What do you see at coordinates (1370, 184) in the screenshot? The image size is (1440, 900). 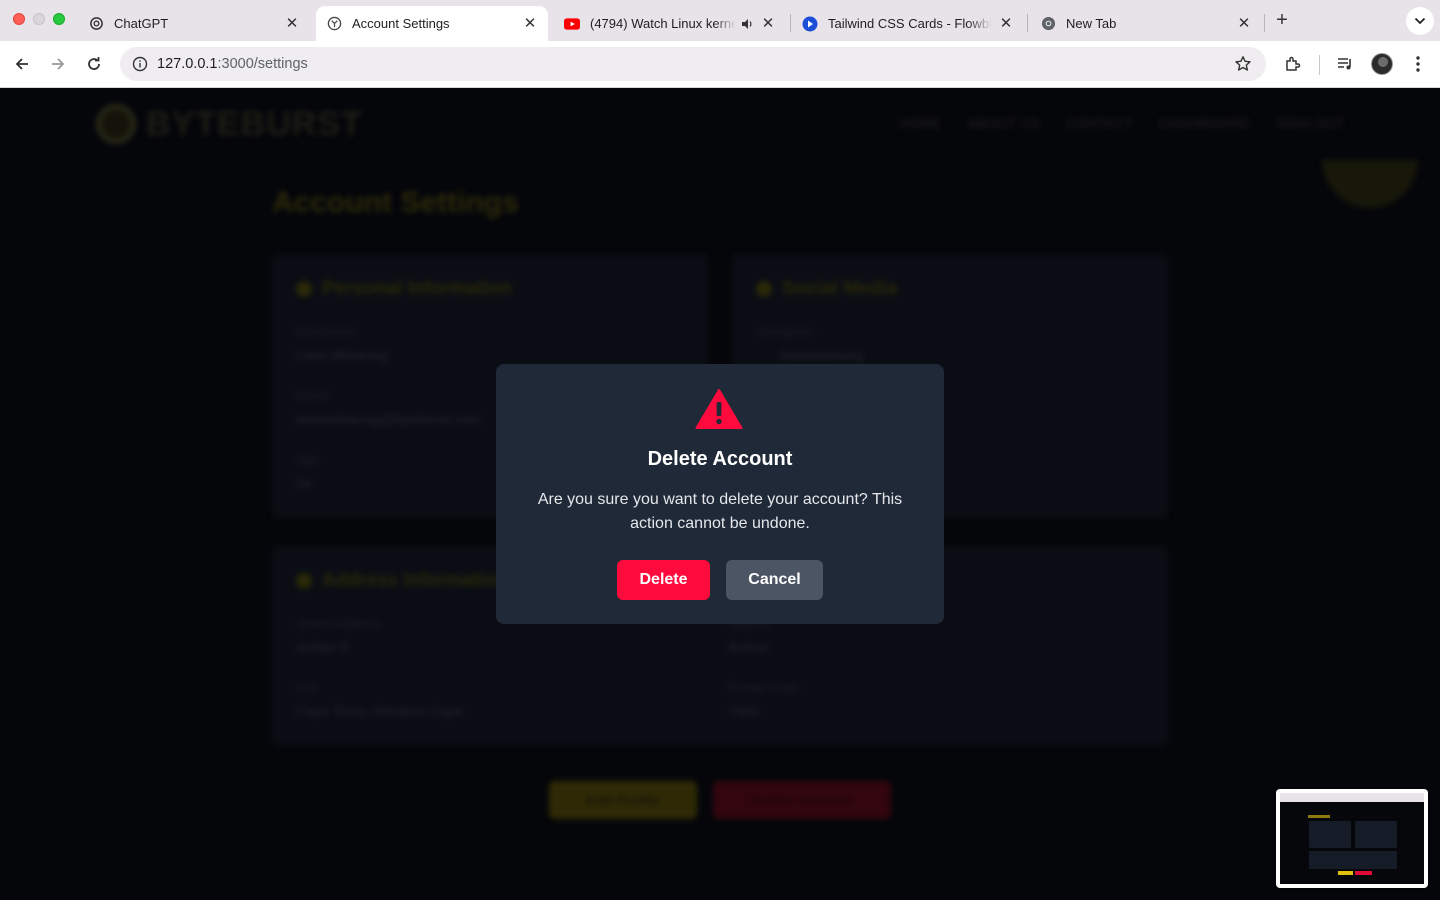 I see `decorative-shape` at bounding box center [1370, 184].